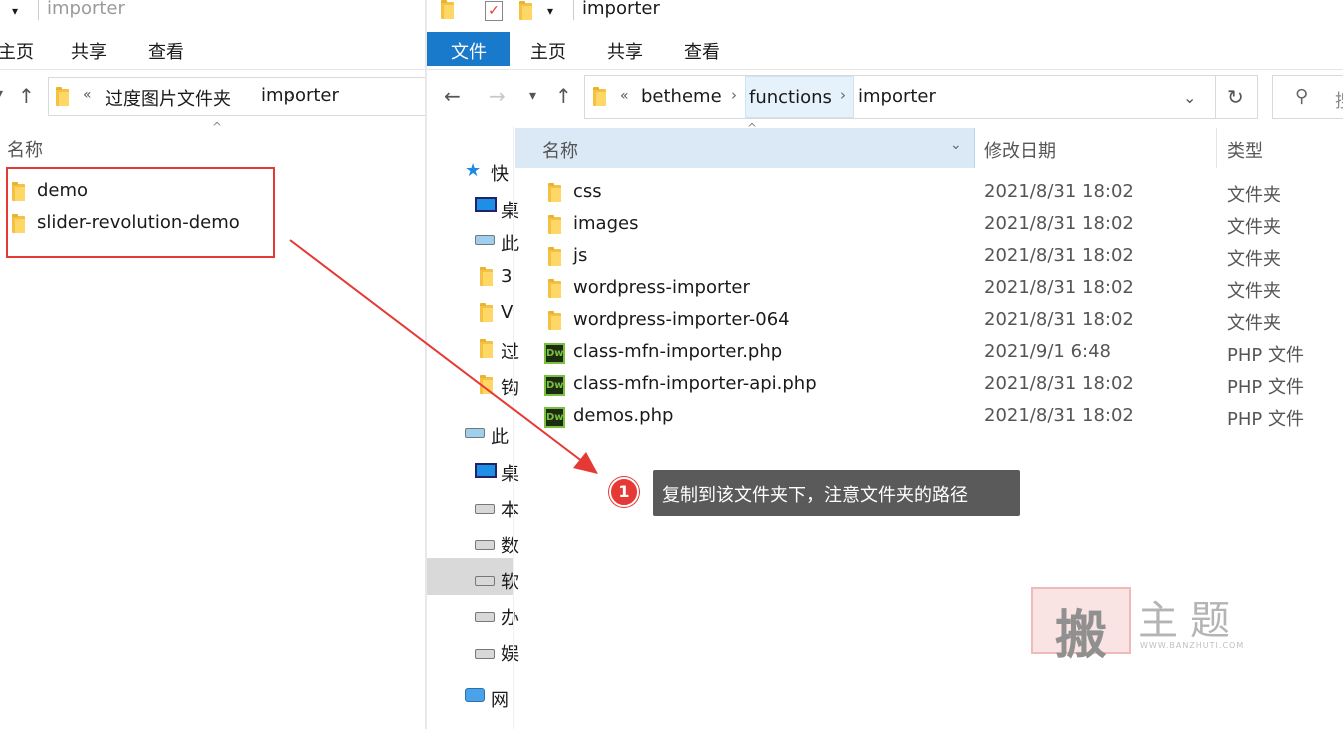  Describe the element at coordinates (1192, 645) in the screenshot. I see `watermark-url: WWW.BANZHUTI.COM` at that location.